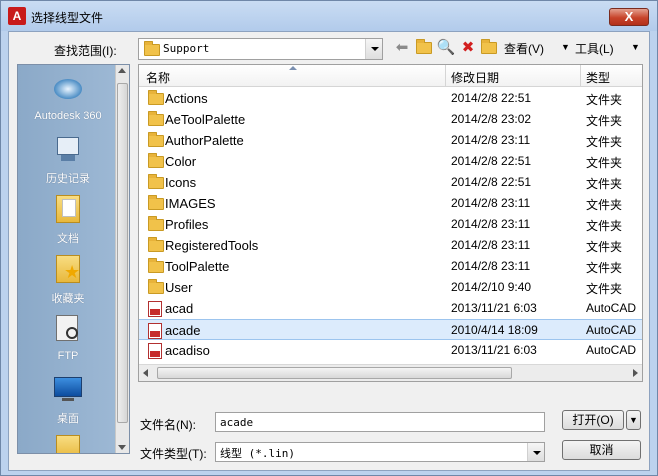  I want to click on table-row: Profiles 2014/2/8 23:11 文件夹, so click(390, 224).